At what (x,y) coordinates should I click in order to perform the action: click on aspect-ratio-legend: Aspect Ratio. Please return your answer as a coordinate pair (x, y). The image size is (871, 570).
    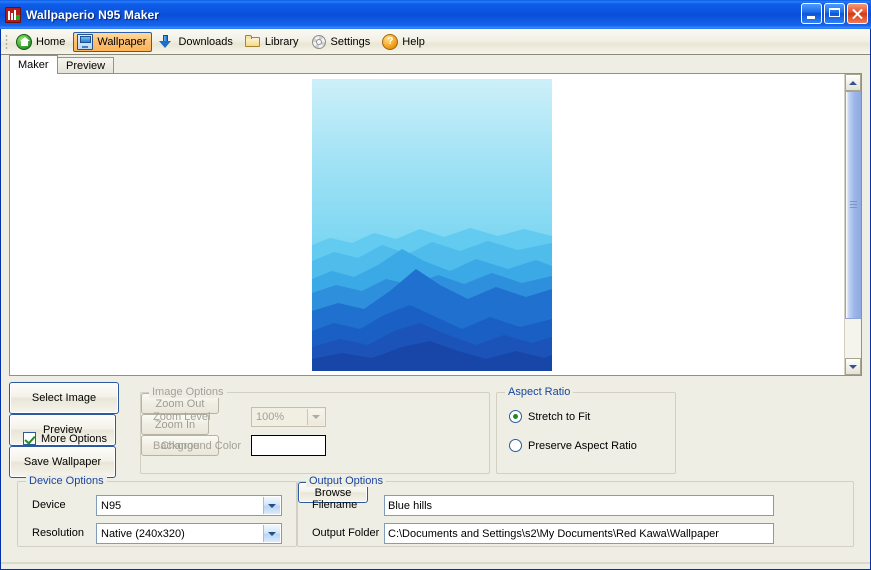
    Looking at the image, I should click on (539, 392).